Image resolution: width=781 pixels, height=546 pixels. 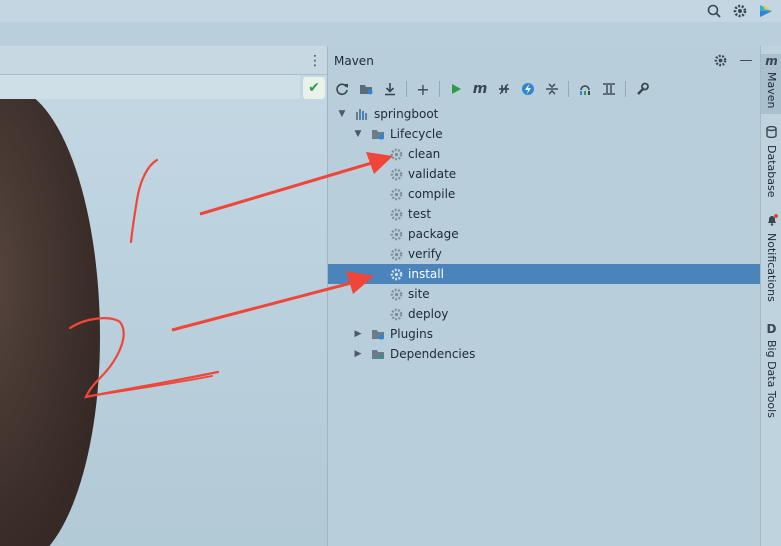 What do you see at coordinates (163, 61) in the screenshot?
I see `left-panel-header` at bounding box center [163, 61].